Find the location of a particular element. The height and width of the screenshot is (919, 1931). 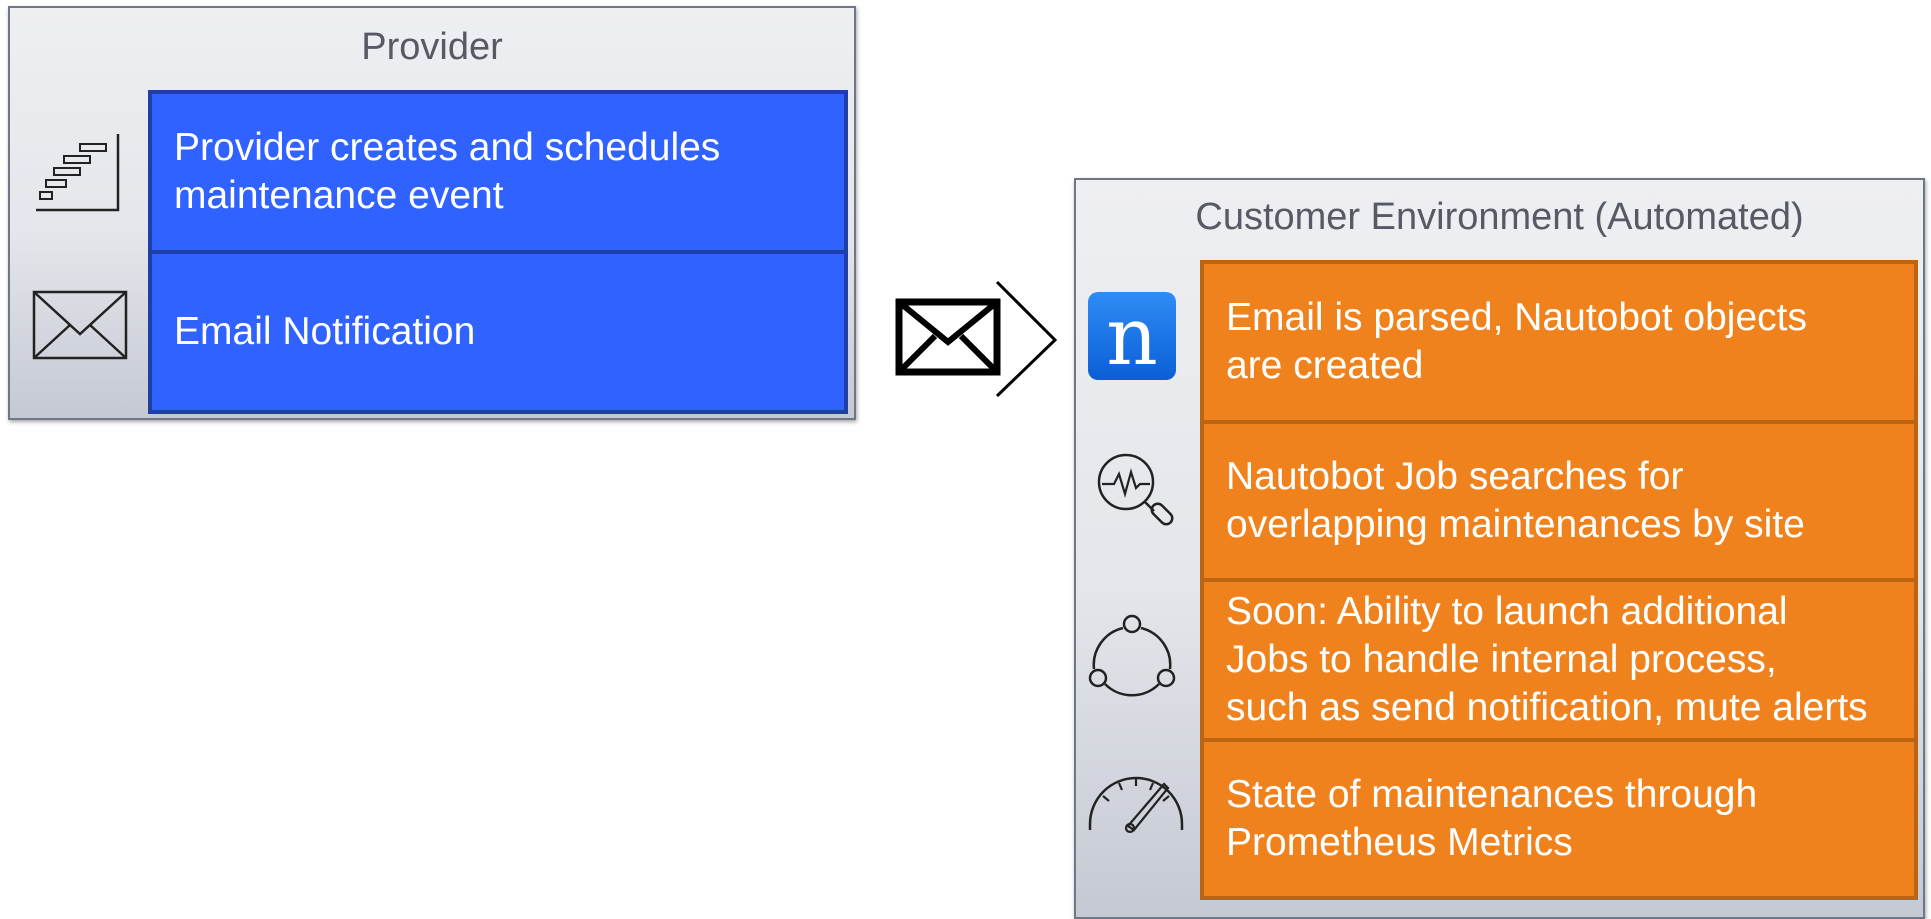

gantt-schedule-icon is located at coordinates (77, 172).